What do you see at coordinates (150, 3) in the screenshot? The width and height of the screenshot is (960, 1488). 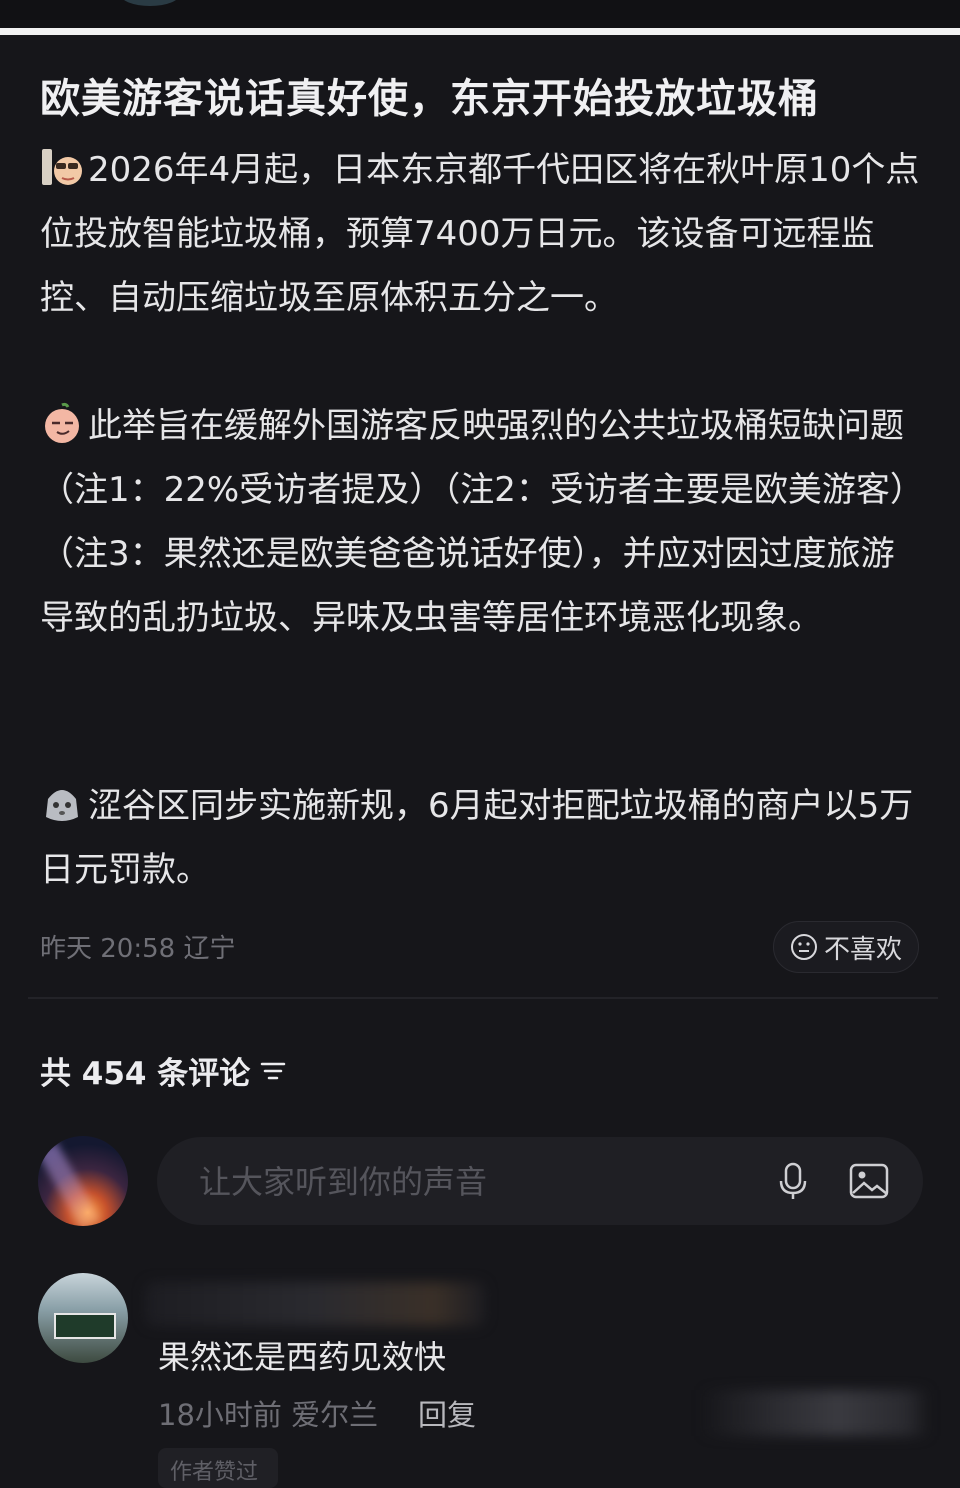 I see `top-avatar-fragment` at bounding box center [150, 3].